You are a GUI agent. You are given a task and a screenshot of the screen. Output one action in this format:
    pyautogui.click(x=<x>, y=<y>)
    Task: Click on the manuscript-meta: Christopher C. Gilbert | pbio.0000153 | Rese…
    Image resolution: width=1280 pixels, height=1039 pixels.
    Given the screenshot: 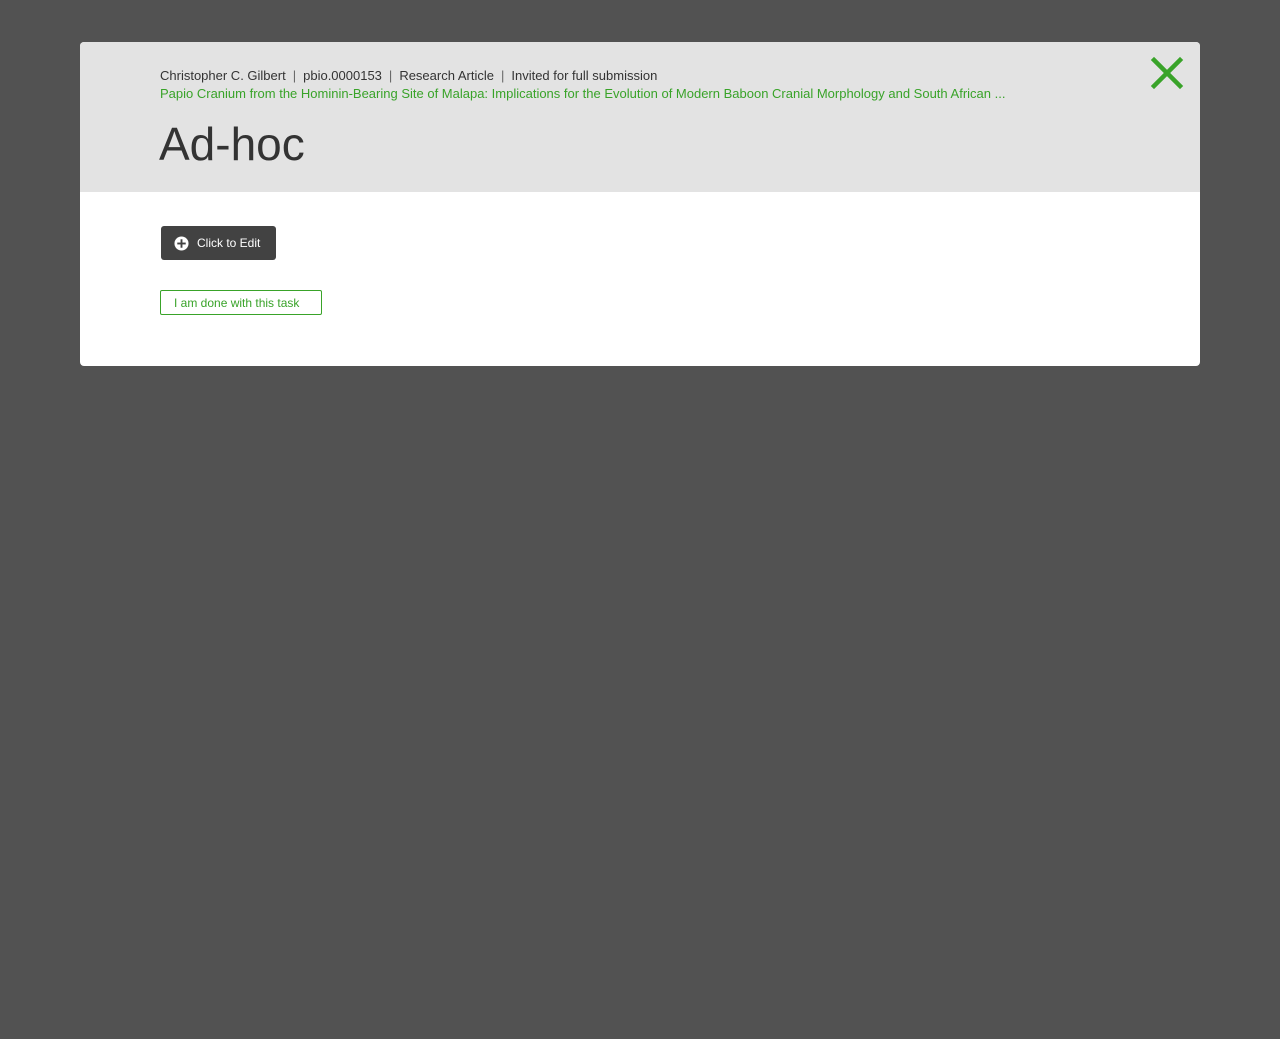 What is the action you would take?
    pyautogui.click(x=408, y=75)
    